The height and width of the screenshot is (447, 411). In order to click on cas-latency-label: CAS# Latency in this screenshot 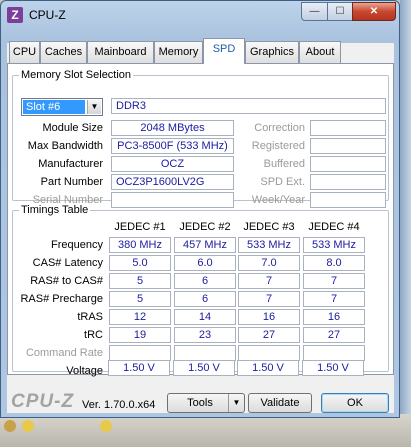, I will do `click(67, 263)`.